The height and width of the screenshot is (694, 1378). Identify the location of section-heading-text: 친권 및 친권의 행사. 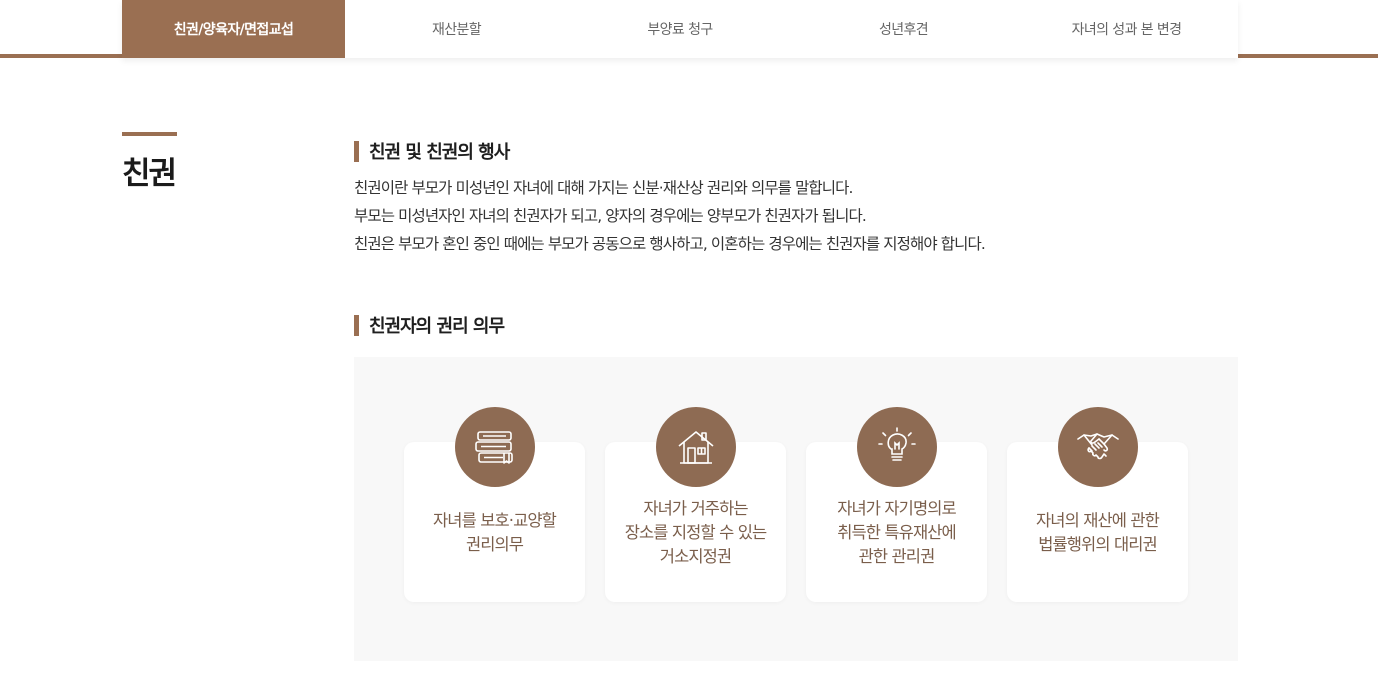
(439, 152).